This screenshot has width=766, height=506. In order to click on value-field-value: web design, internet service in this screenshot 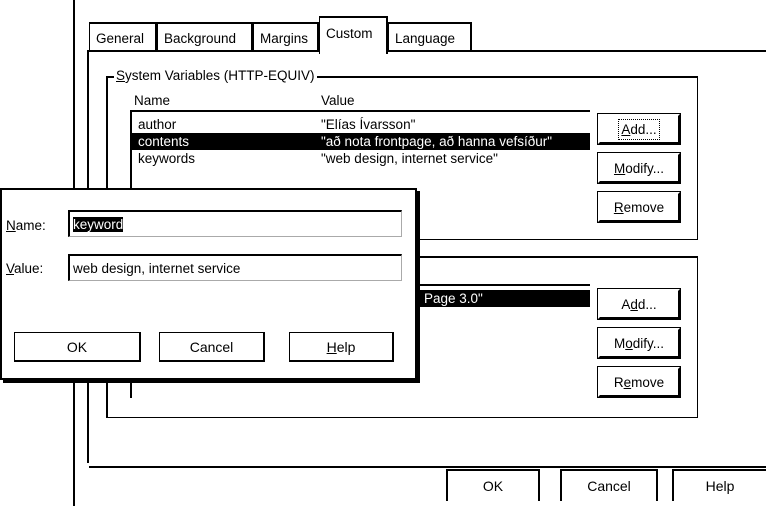, I will do `click(157, 268)`.